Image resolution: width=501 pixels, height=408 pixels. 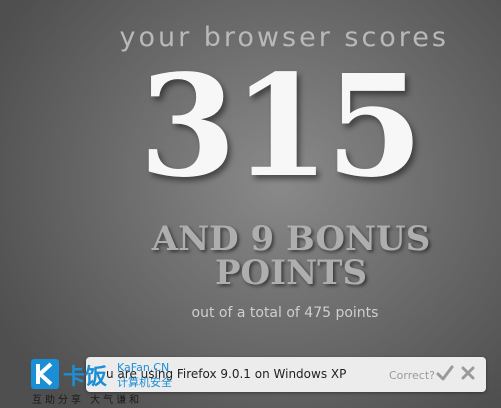 What do you see at coordinates (143, 367) in the screenshot?
I see `watermark-name: KaFan.CN` at bounding box center [143, 367].